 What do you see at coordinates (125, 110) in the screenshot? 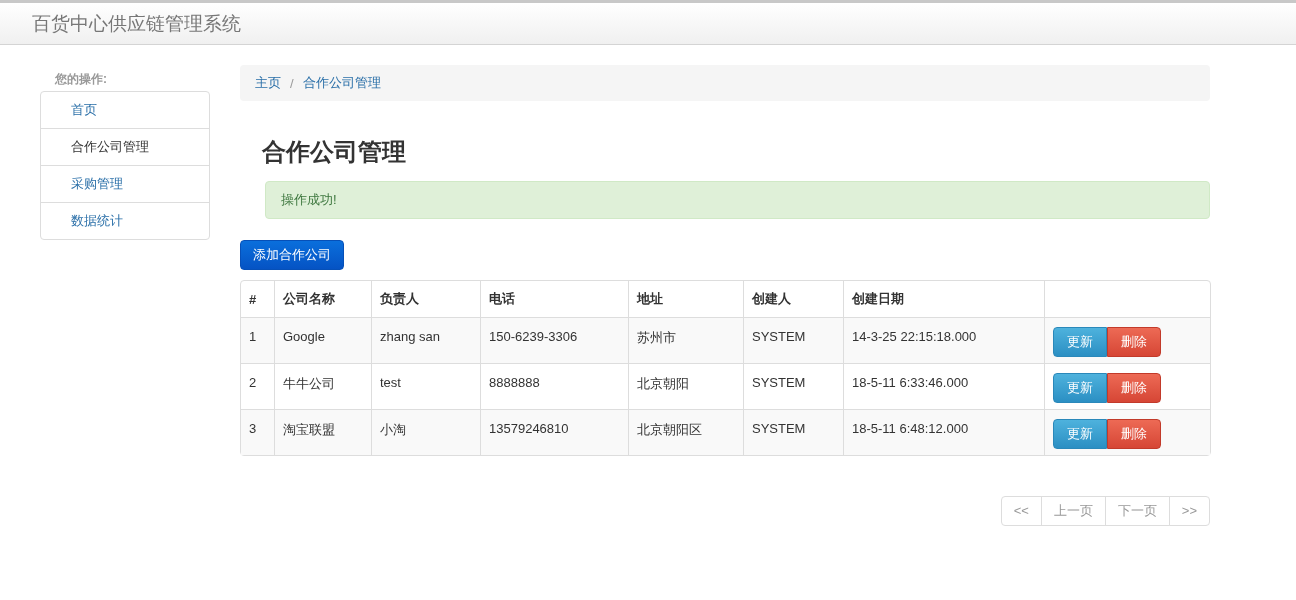
I see `sidebar-item: 首页` at bounding box center [125, 110].